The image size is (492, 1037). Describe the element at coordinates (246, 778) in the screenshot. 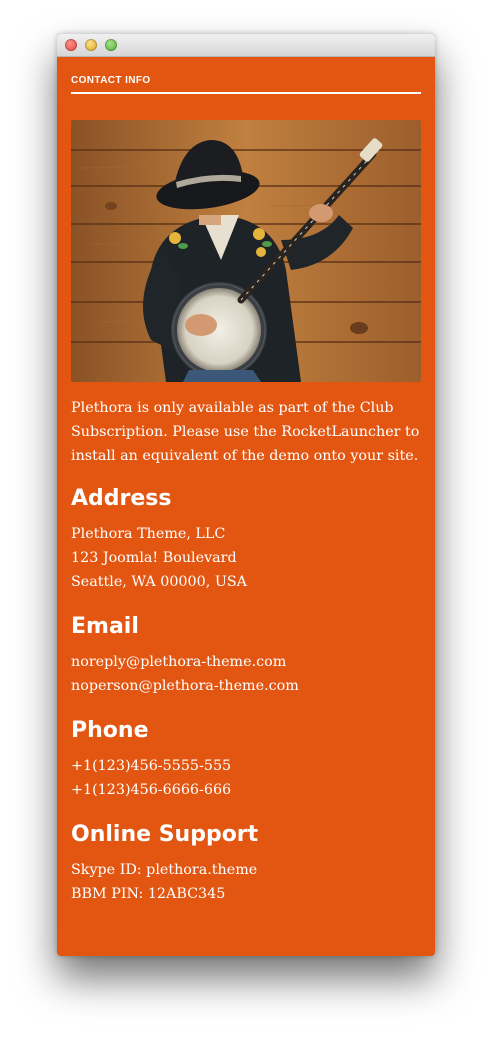

I see `phone-lines: +1(123)456-5555-555 +1(123)456-6666-666` at that location.